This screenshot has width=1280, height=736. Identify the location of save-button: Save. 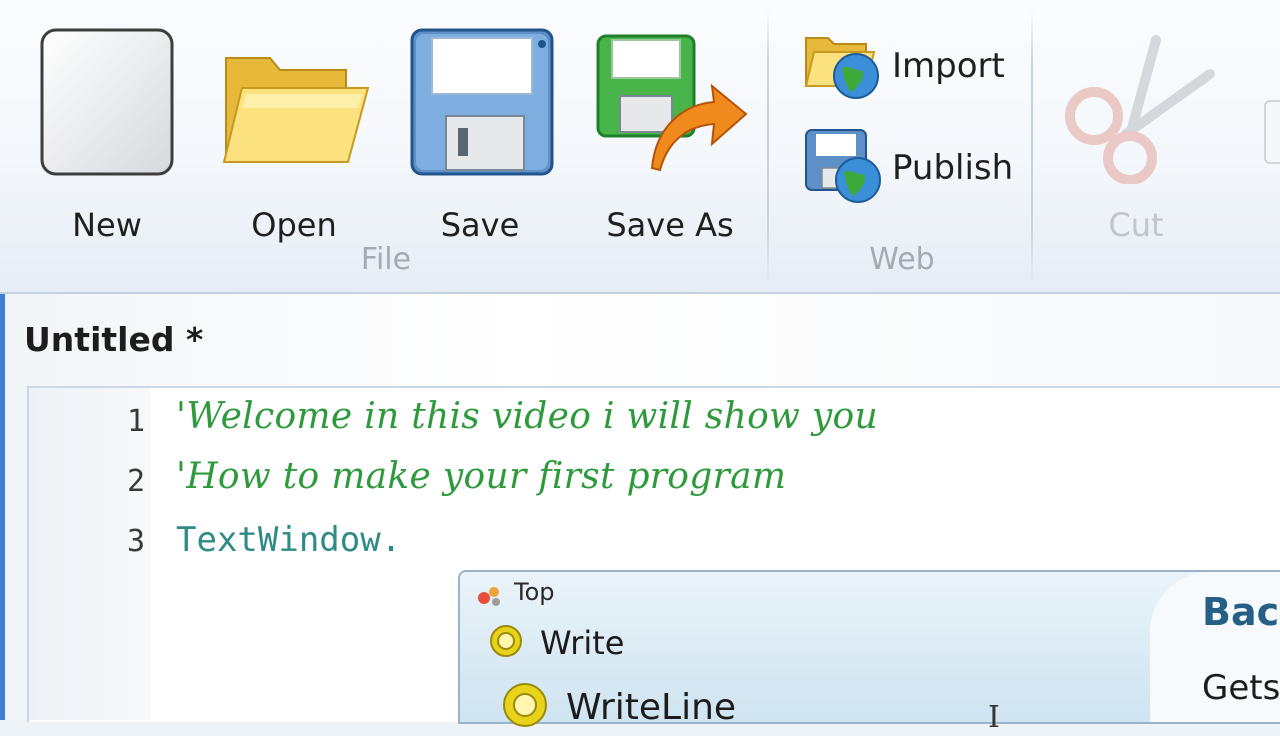
(480, 135).